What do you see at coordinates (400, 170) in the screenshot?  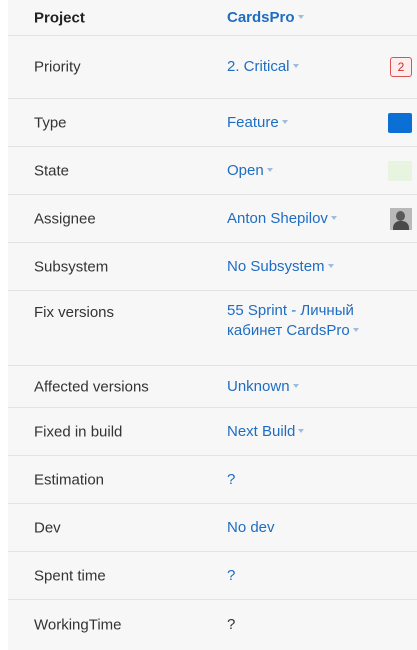 I see `state-color-swatch` at bounding box center [400, 170].